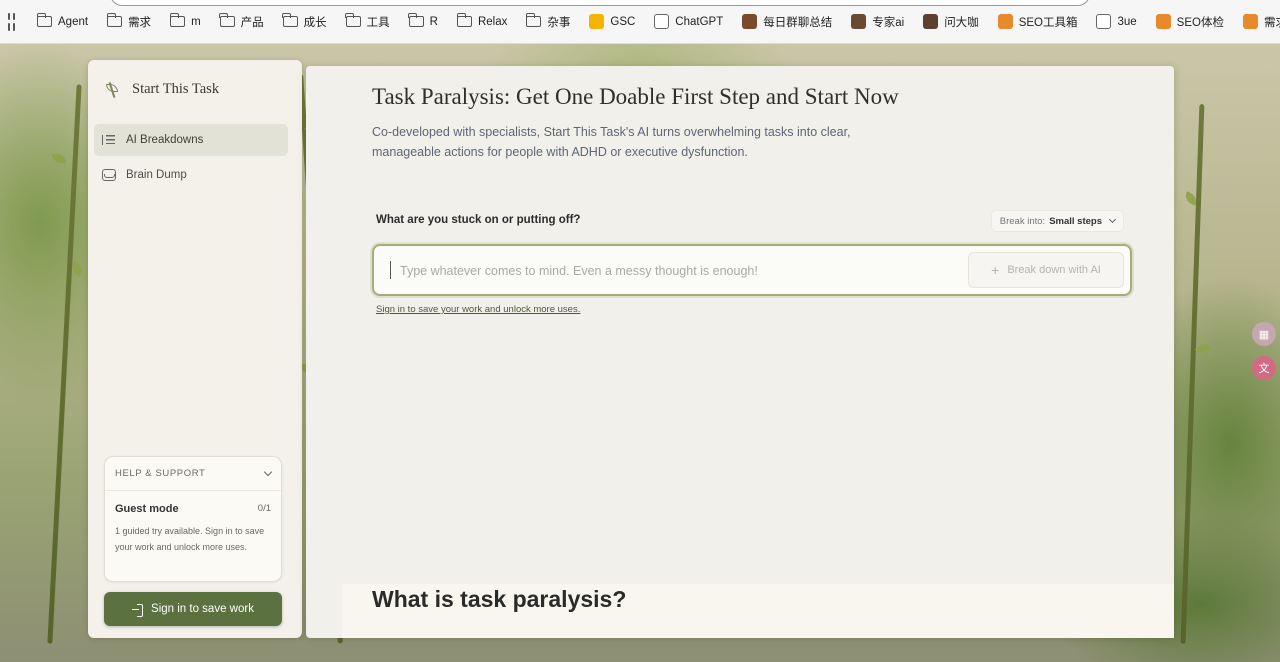 This screenshot has width=1280, height=662. I want to click on bookmark-item: 每日群聊总结, so click(787, 22).